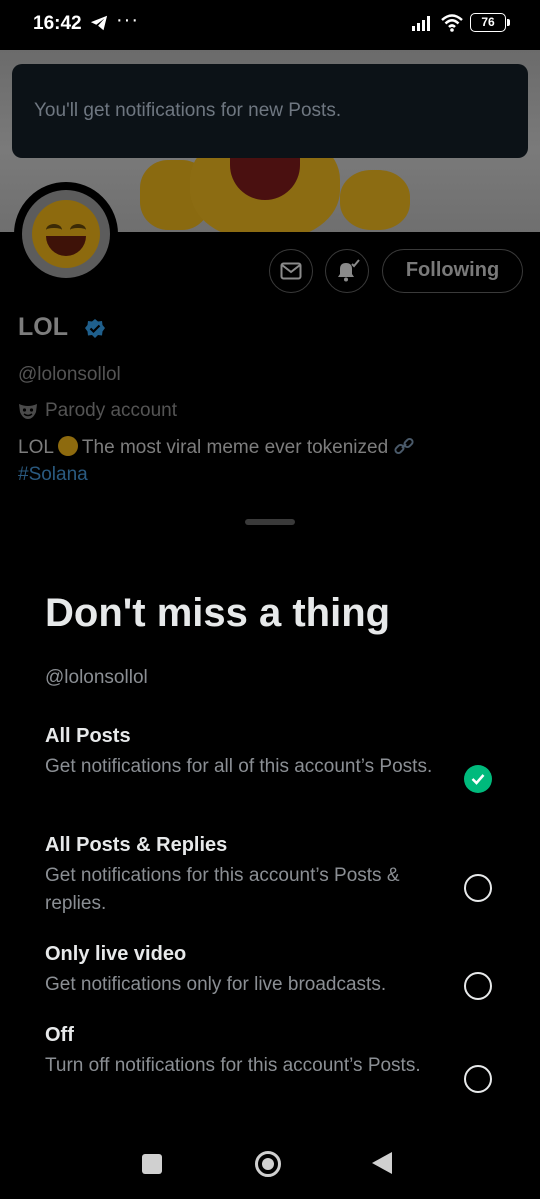 The image size is (540, 1199). Describe the element at coordinates (57, 23) in the screenshot. I see `status-time: 16:42` at that location.